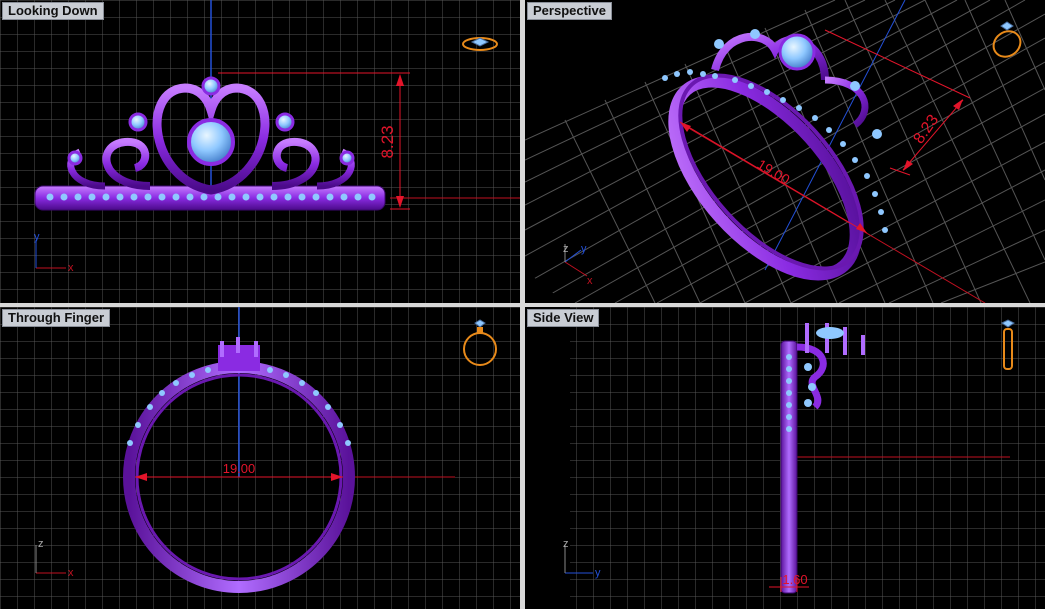 The height and width of the screenshot is (609, 1045). I want to click on viewport-label-perspective: Perspective, so click(569, 11).